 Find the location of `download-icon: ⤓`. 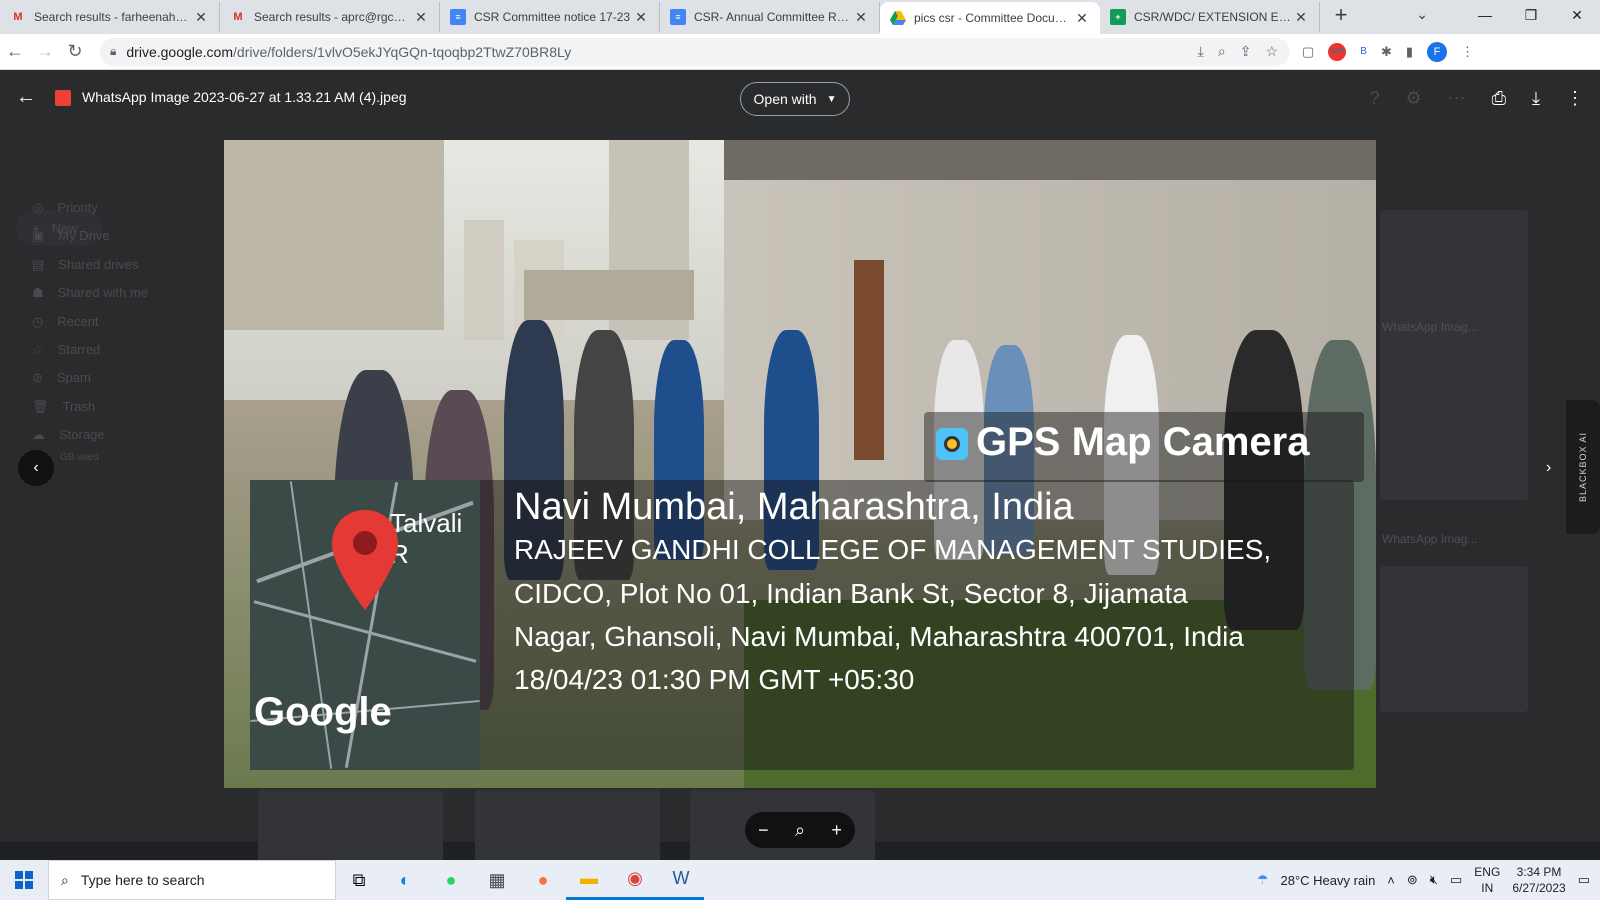

download-icon: ⤓ is located at coordinates (1536, 98).